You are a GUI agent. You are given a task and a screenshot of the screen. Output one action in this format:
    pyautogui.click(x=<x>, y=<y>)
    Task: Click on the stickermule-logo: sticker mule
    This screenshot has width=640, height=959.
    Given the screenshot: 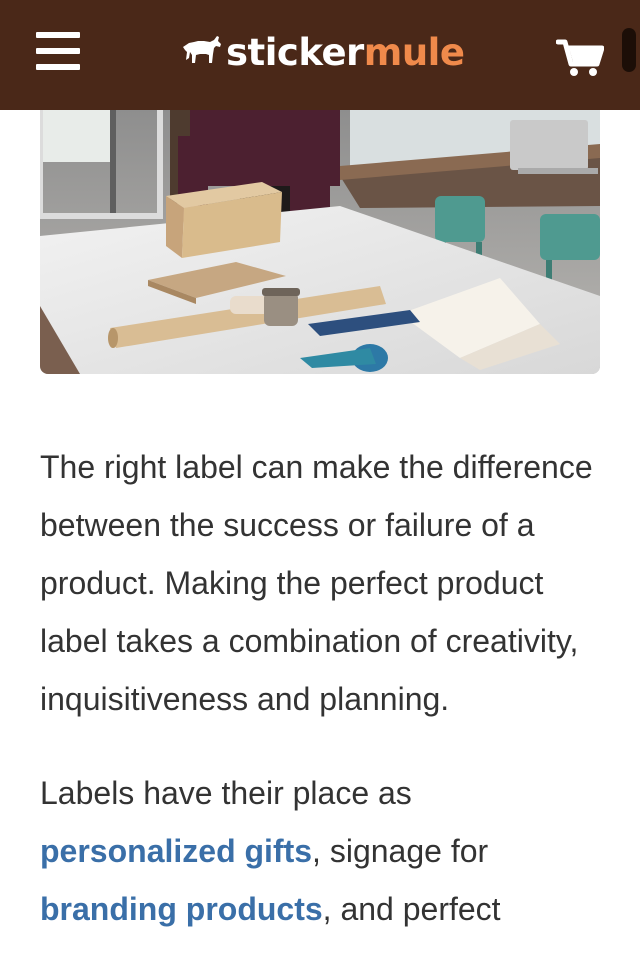 What is the action you would take?
    pyautogui.click(x=322, y=52)
    